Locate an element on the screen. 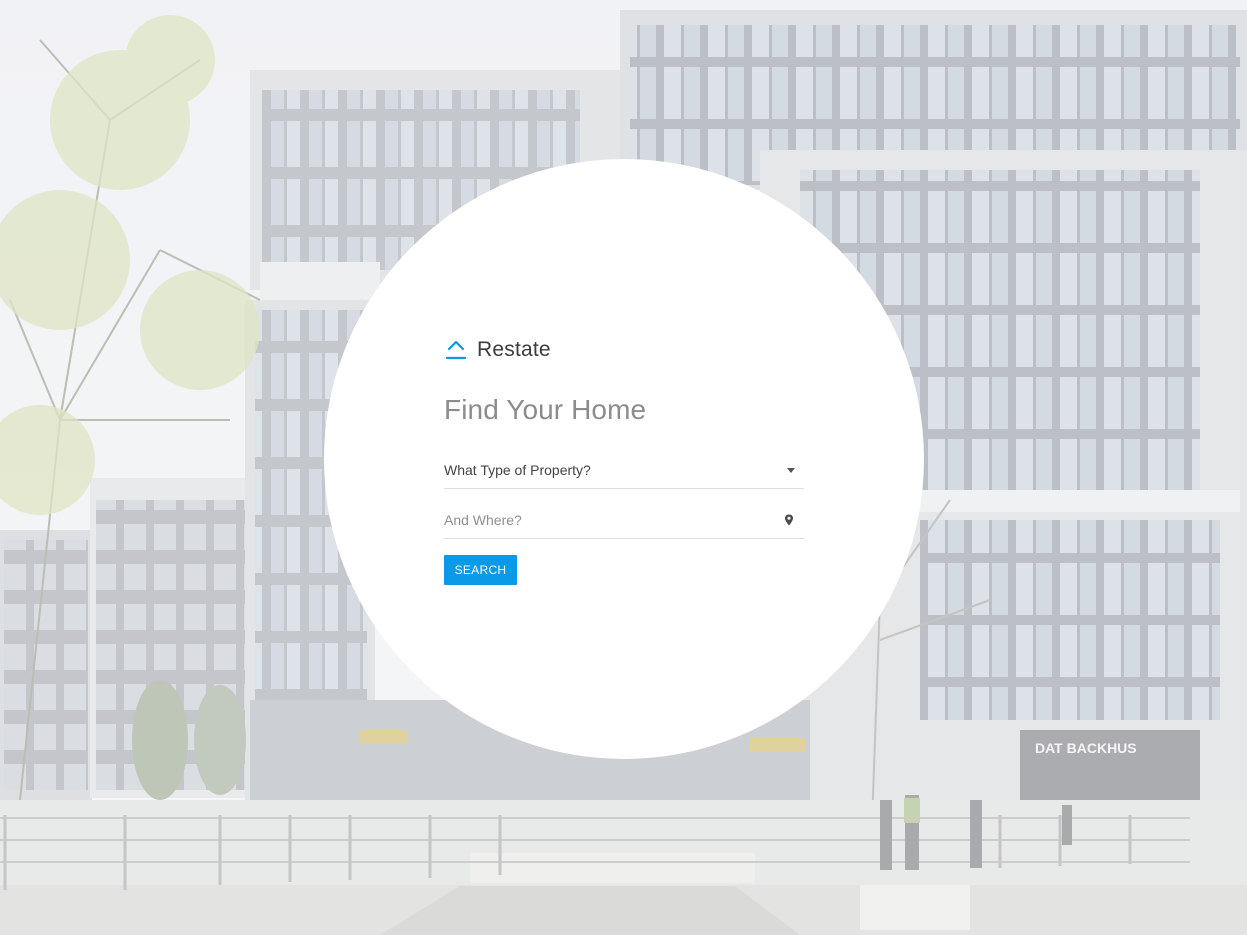 The height and width of the screenshot is (935, 1247). location-input: And Where? is located at coordinates (624, 520).